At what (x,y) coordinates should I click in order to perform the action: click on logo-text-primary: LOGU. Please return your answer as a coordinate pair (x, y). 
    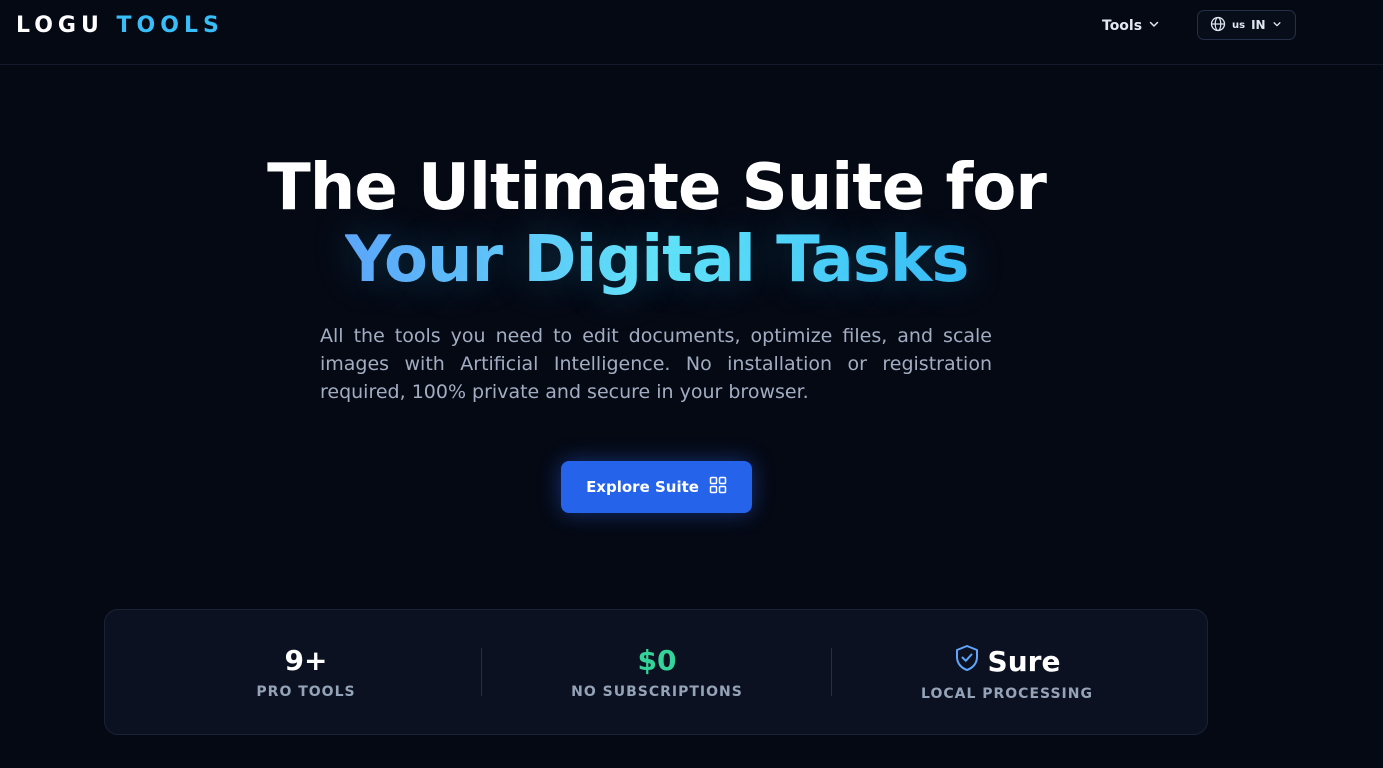
    Looking at the image, I should click on (60, 25).